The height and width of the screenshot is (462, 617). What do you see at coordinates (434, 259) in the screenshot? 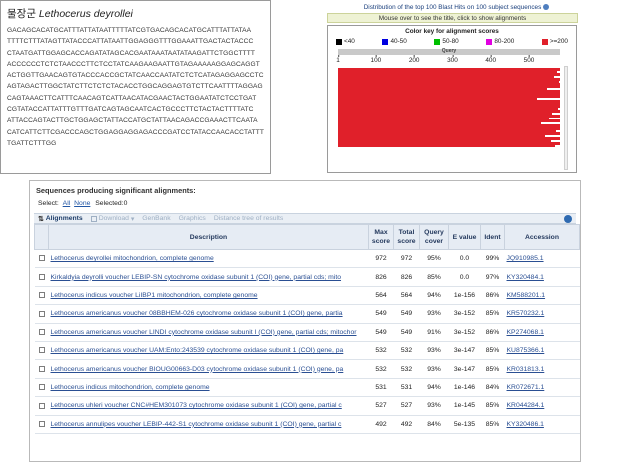
I see `query-cover-cell: 95%` at bounding box center [434, 259].